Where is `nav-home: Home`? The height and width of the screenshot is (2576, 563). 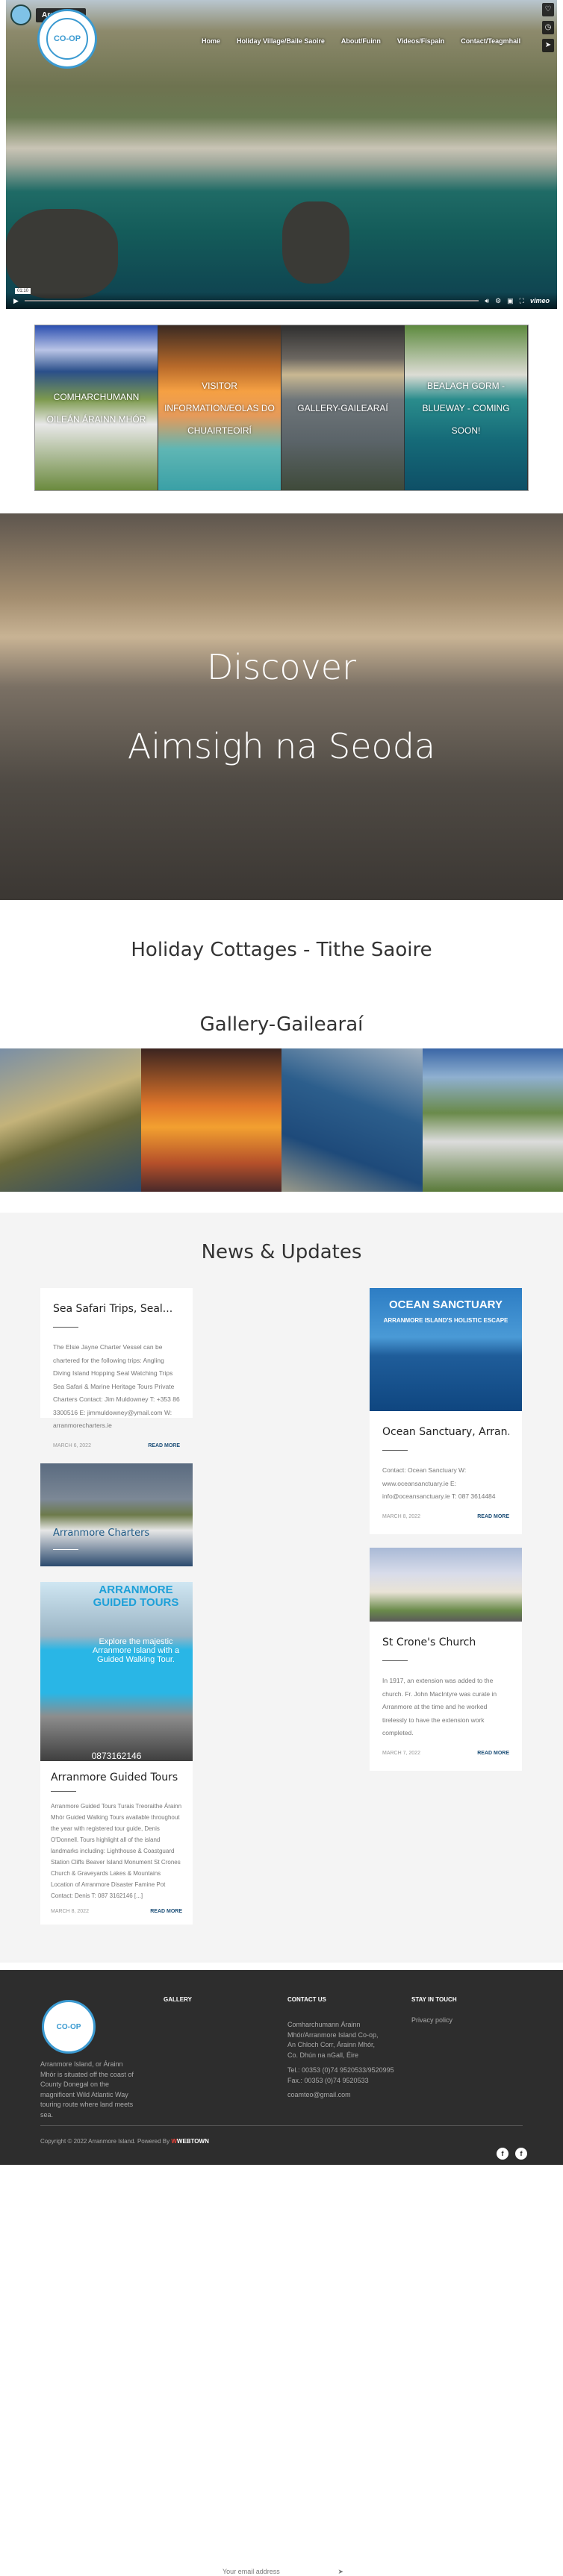
nav-home: Home is located at coordinates (211, 41).